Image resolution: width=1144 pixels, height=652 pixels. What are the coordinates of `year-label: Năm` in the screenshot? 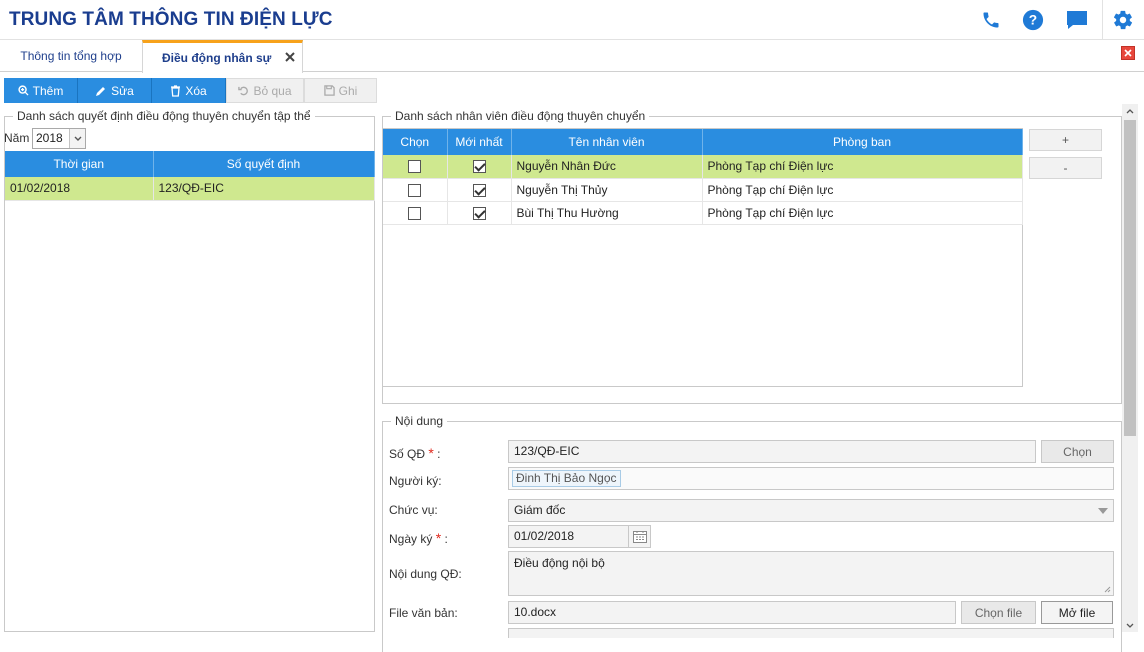 It's located at (17, 138).